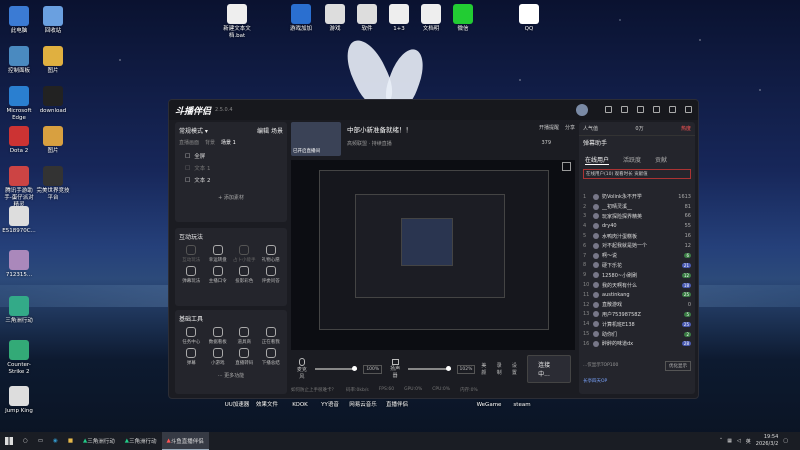 The height and width of the screenshot is (450, 800). Describe the element at coordinates (70, 441) in the screenshot. I see `explorer-button: ■` at that location.